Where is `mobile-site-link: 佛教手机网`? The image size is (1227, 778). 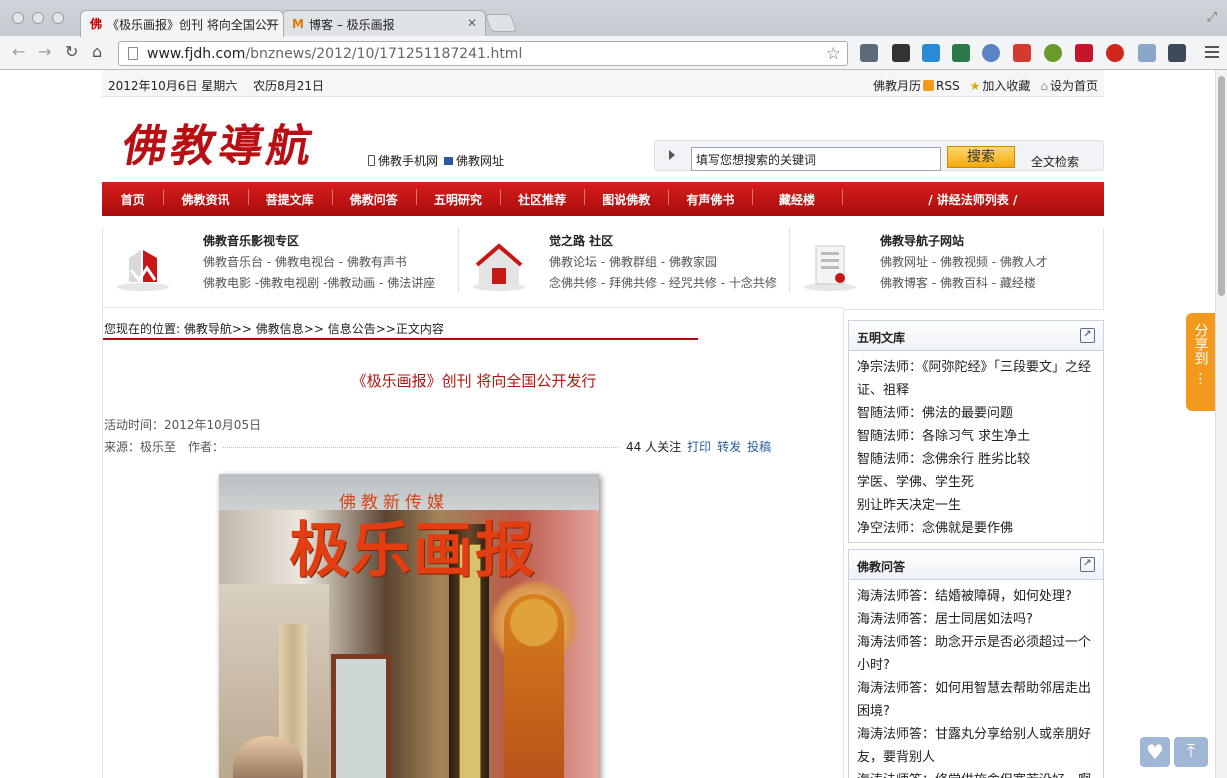 mobile-site-link: 佛教手机网 is located at coordinates (403, 160).